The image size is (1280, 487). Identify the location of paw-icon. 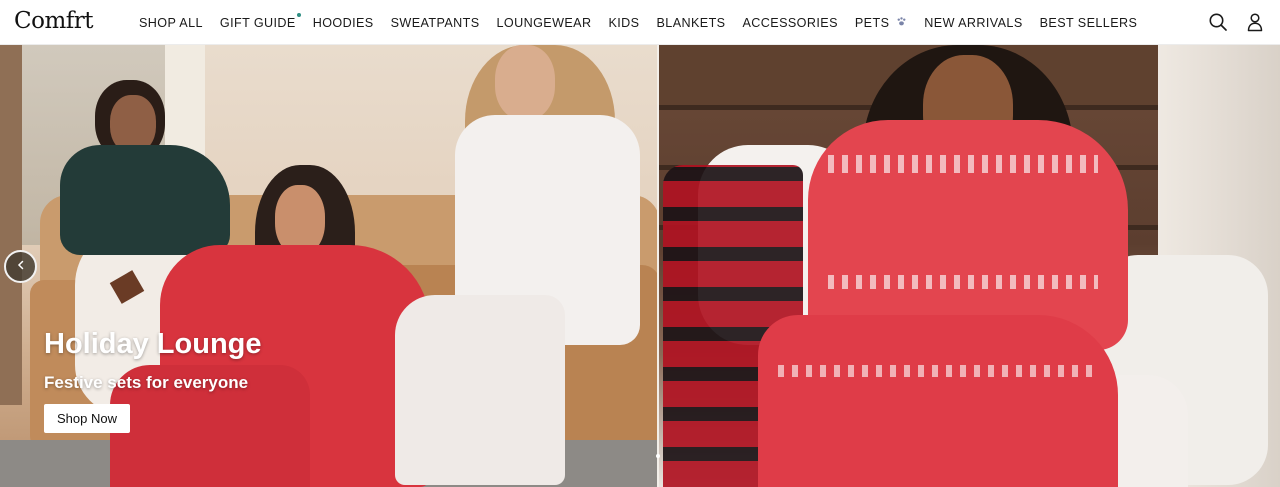
(901, 23).